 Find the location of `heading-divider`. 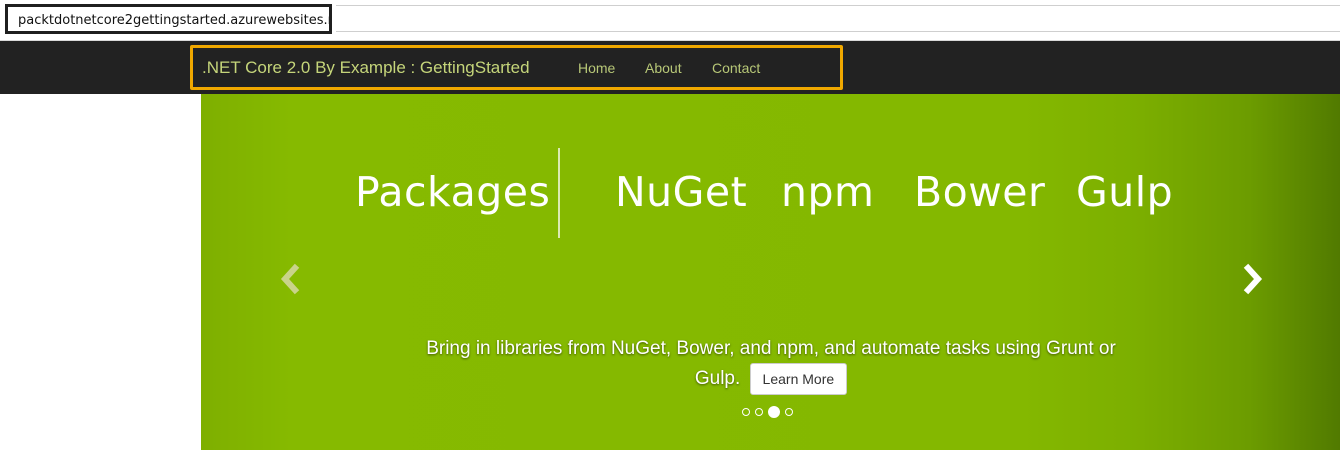

heading-divider is located at coordinates (559, 193).